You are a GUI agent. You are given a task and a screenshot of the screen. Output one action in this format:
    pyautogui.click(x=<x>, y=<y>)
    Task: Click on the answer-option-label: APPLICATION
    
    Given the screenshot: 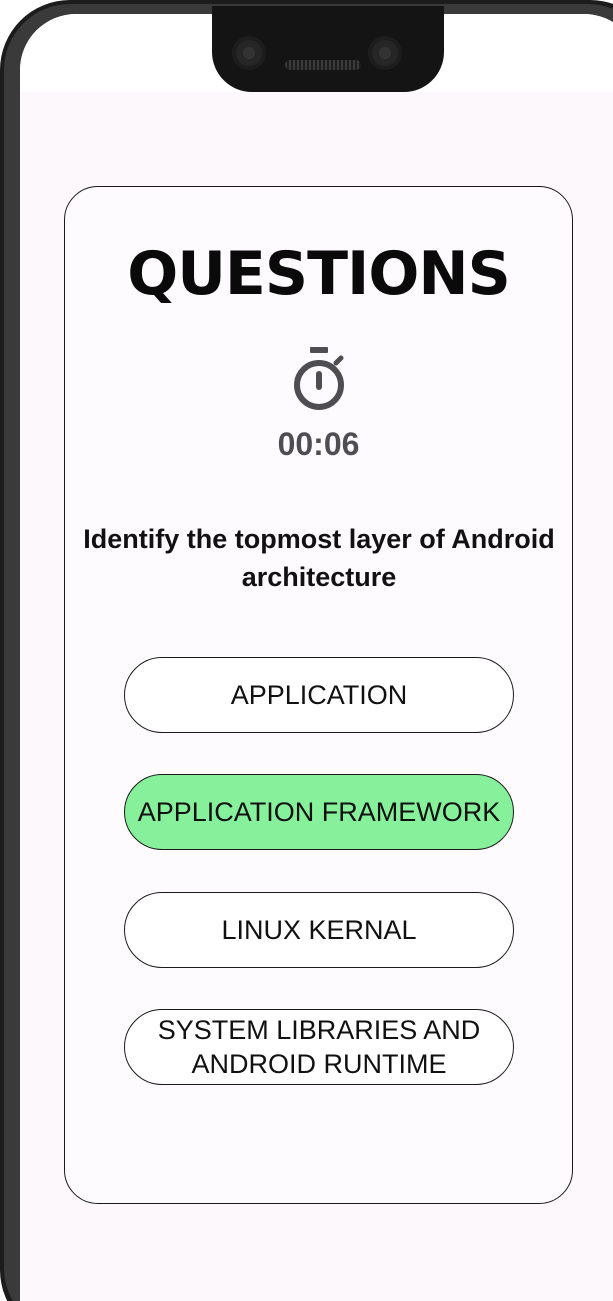 What is the action you would take?
    pyautogui.click(x=319, y=695)
    